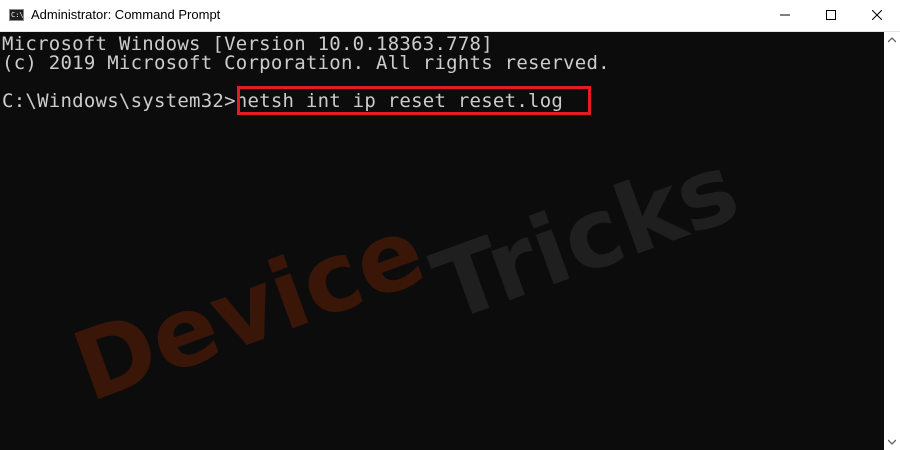  Describe the element at coordinates (892, 250) in the screenshot. I see `scroll-thumb` at that location.